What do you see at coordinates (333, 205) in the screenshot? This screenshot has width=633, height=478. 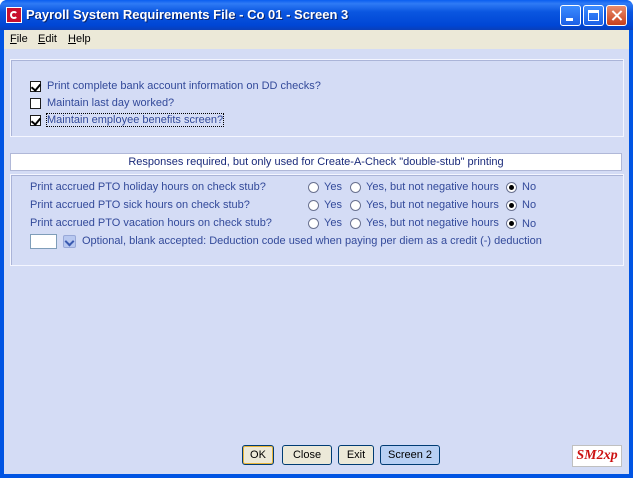 I see `pto-sick-yes-label: Yes` at bounding box center [333, 205].